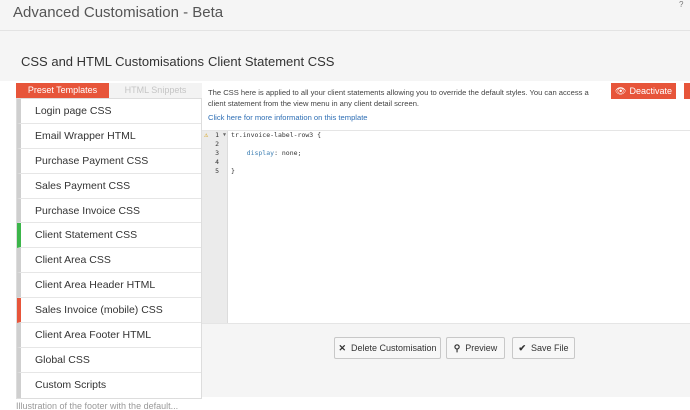  What do you see at coordinates (681, 4) in the screenshot?
I see `help-icon: ?` at bounding box center [681, 4].